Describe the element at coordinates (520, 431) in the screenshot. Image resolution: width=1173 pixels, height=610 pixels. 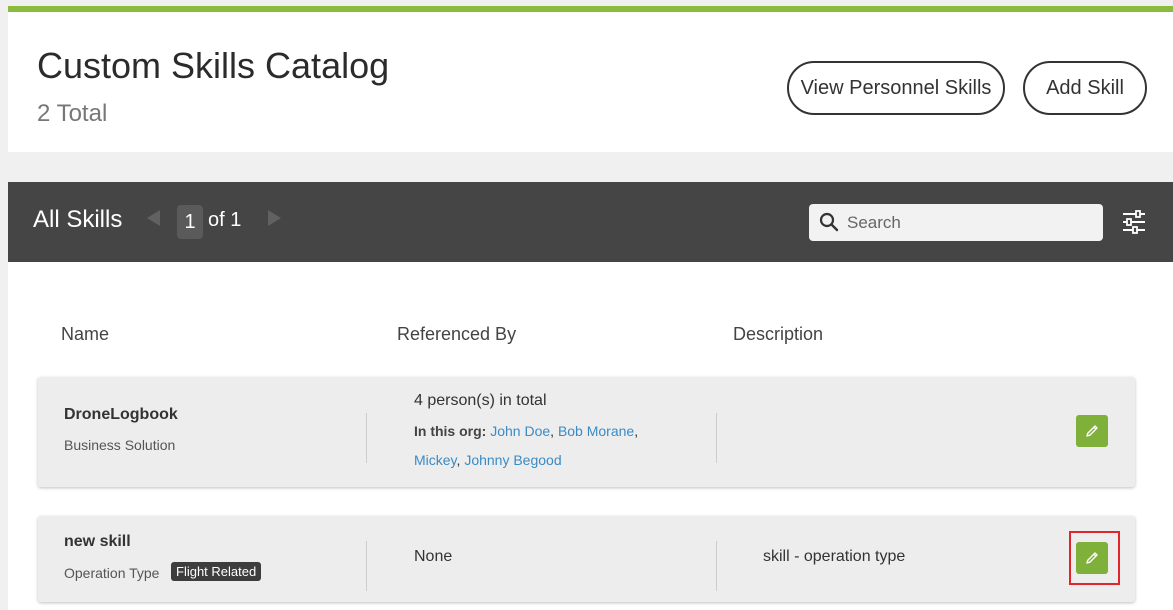
I see `person-link: John Doe` at that location.